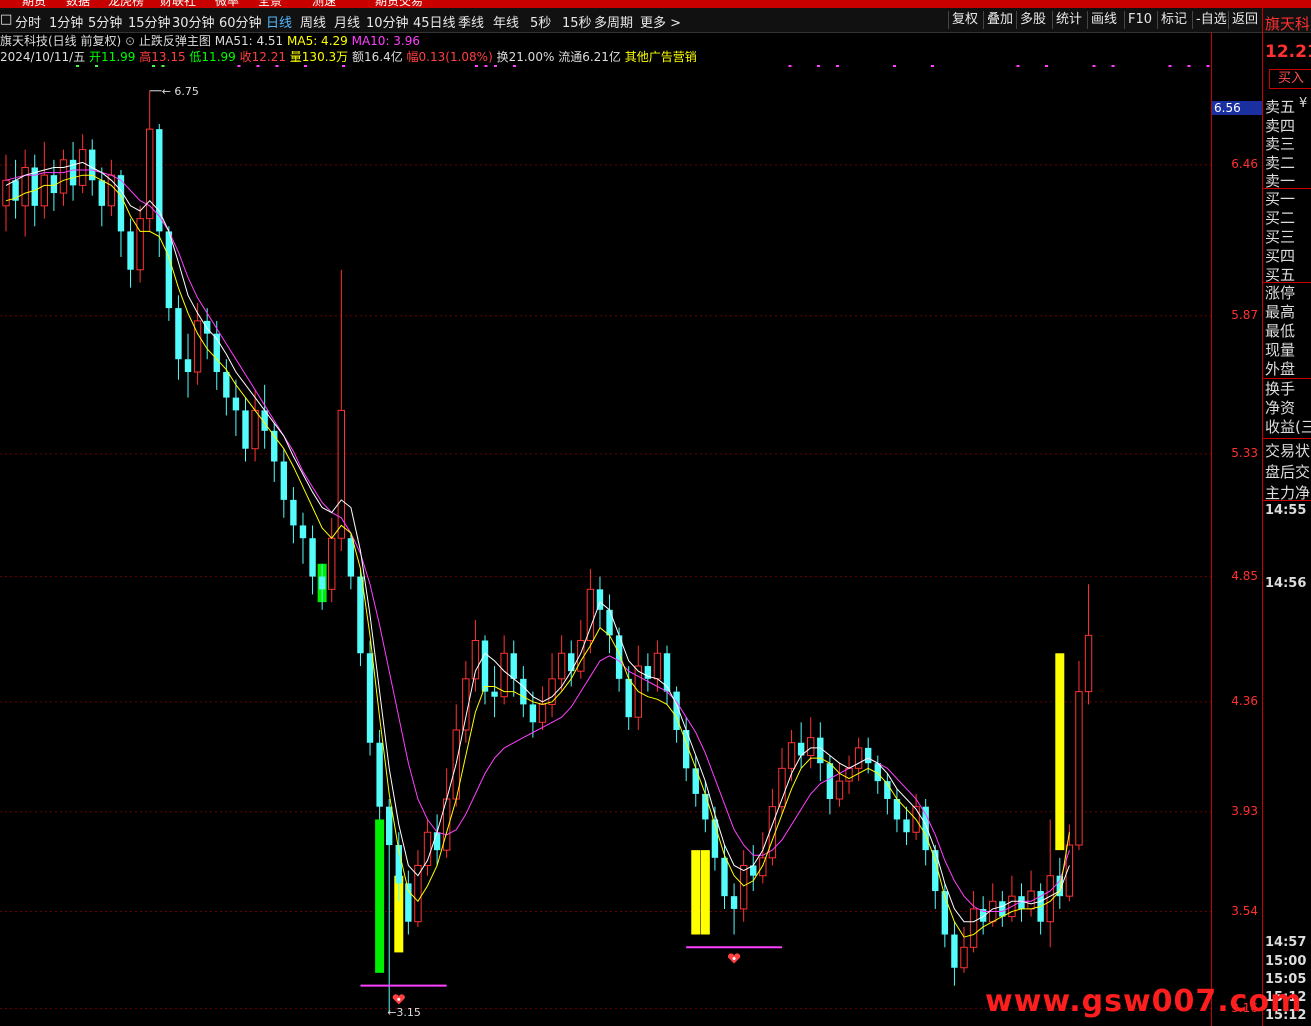 Image resolution: width=1311 pixels, height=1026 pixels. What do you see at coordinates (178, 4) in the screenshot?
I see `top-menu-item-3: 财联社` at bounding box center [178, 4].